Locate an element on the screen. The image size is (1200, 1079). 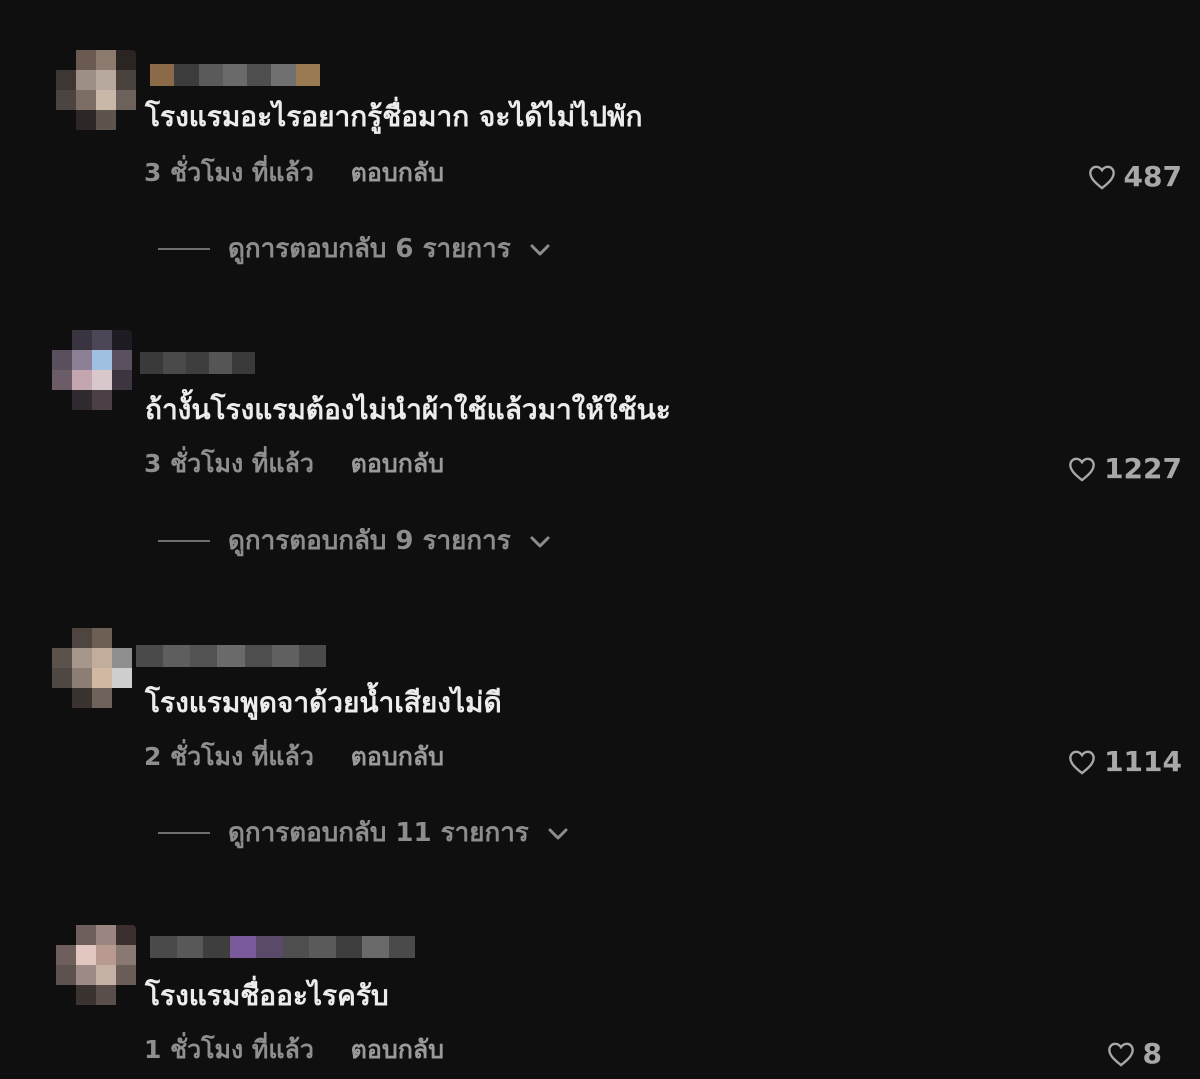
like-button: 487 is located at coordinates (1135, 177).